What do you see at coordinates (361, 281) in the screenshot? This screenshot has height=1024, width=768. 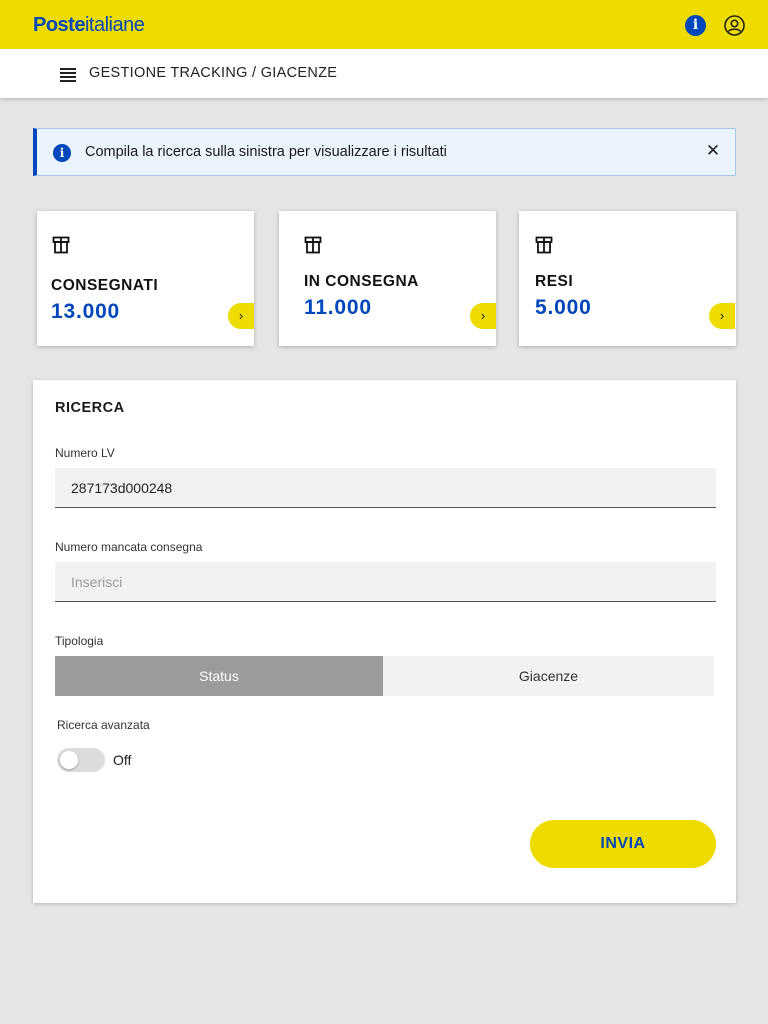 I see `card-label: IN CONSEGNA` at bounding box center [361, 281].